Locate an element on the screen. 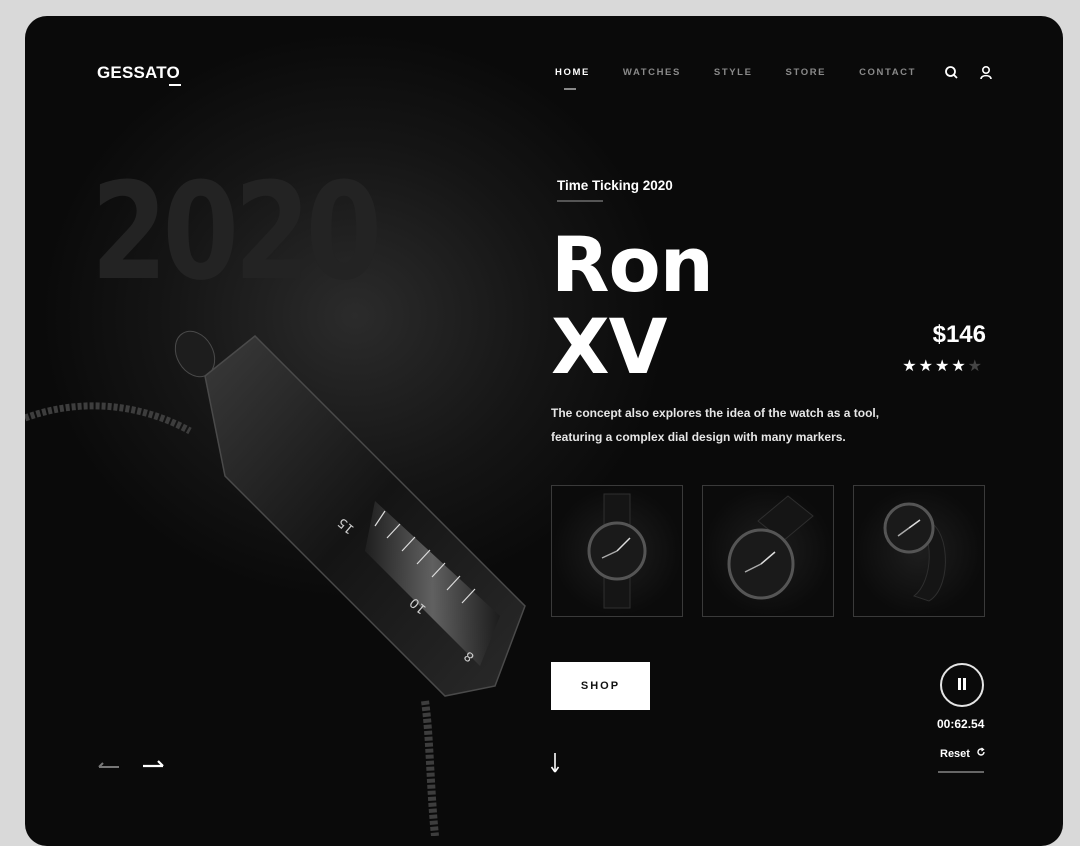 The height and width of the screenshot is (846, 1080). star-empty-icon: ★ is located at coordinates (975, 366).